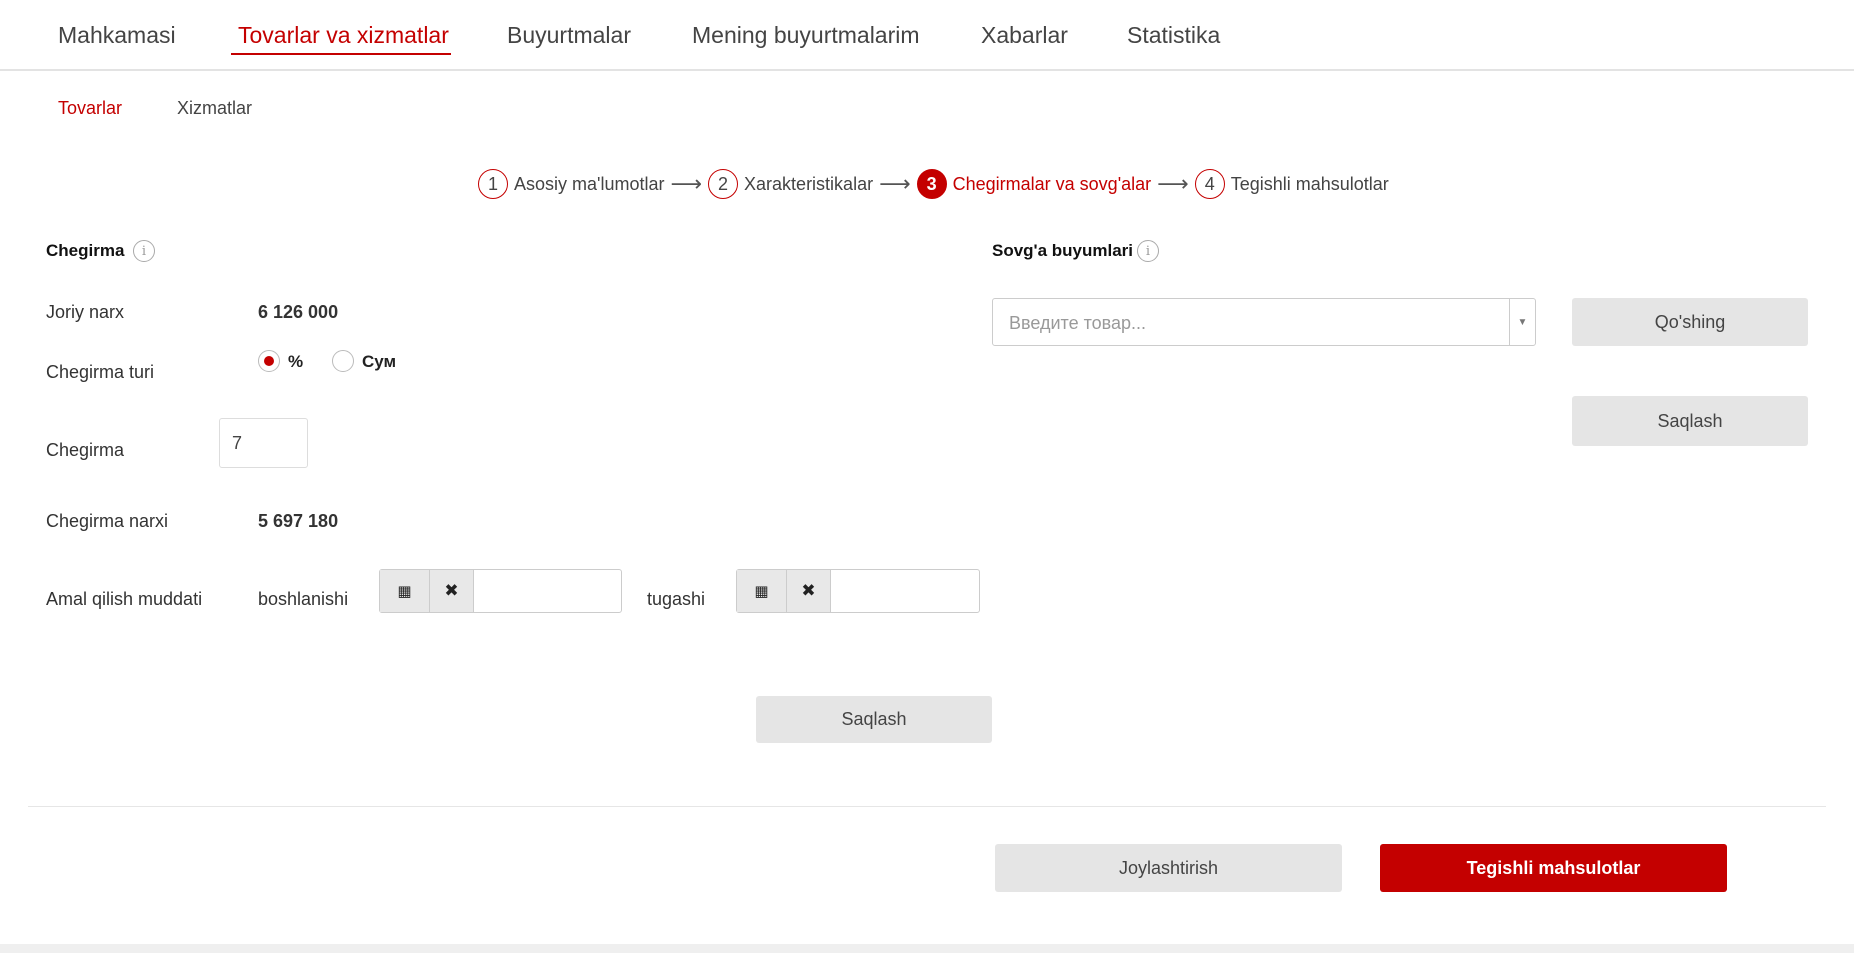 This screenshot has height=953, width=1854. I want to click on discount-title: Chegirma, so click(85, 250).